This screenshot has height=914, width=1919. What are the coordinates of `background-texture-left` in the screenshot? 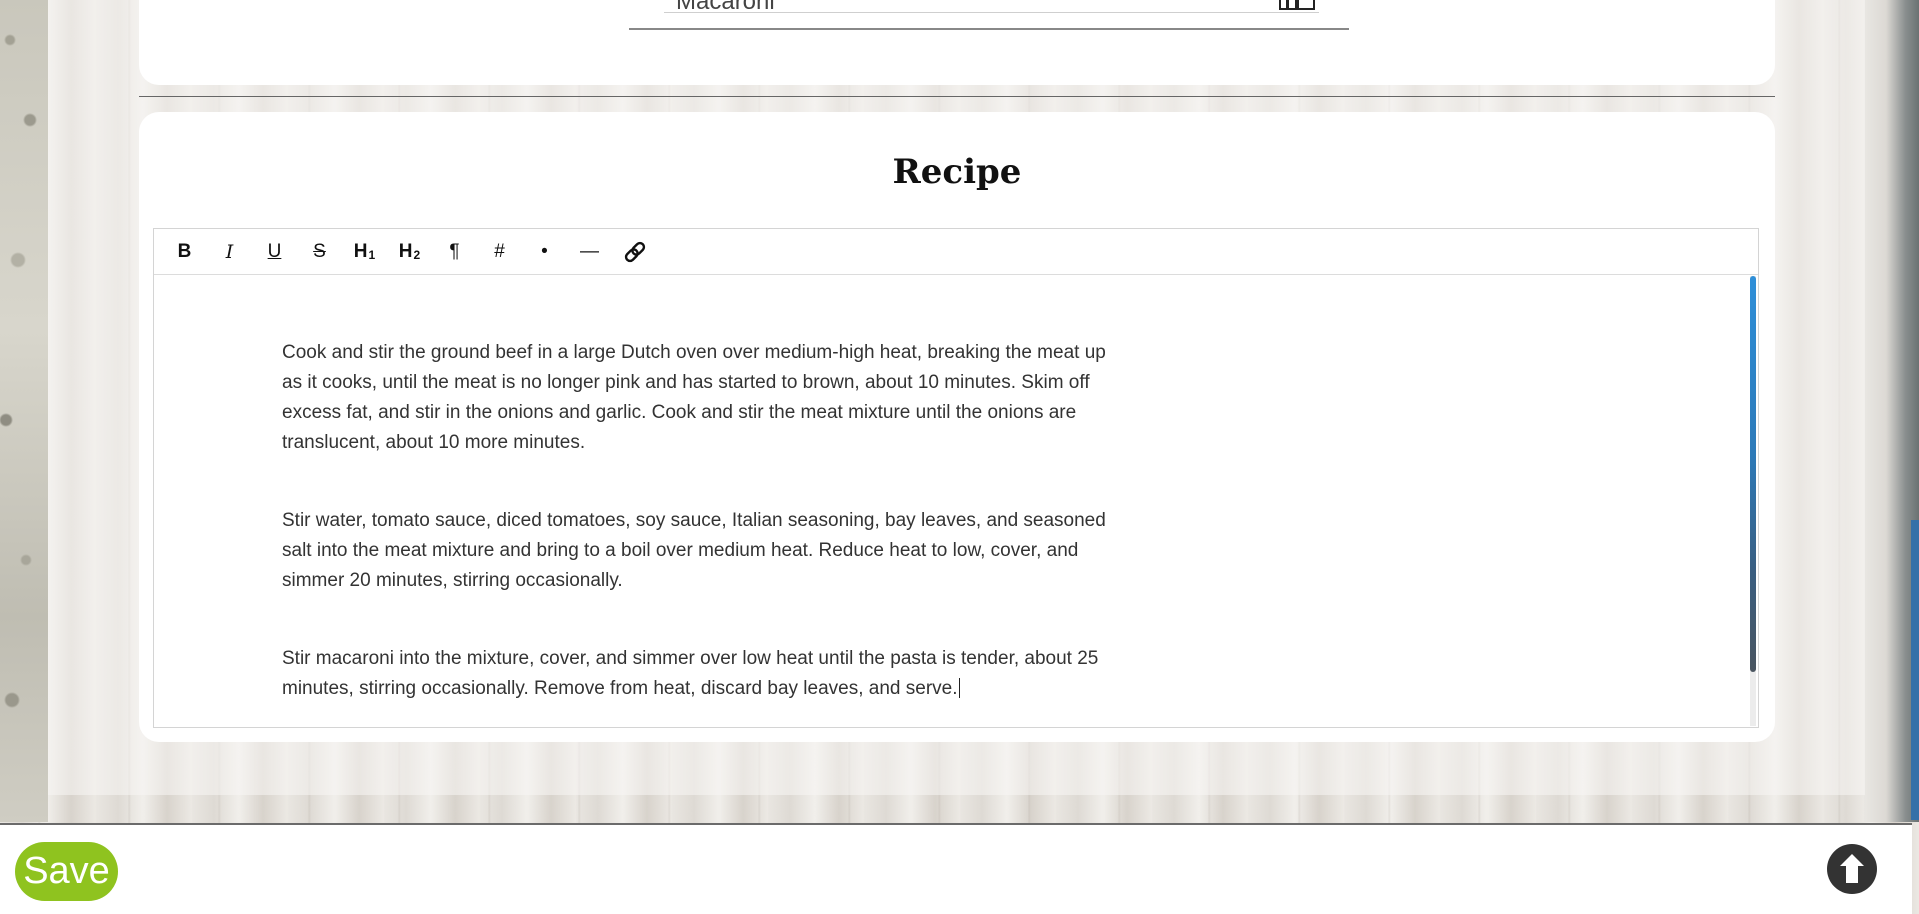 It's located at (24, 411).